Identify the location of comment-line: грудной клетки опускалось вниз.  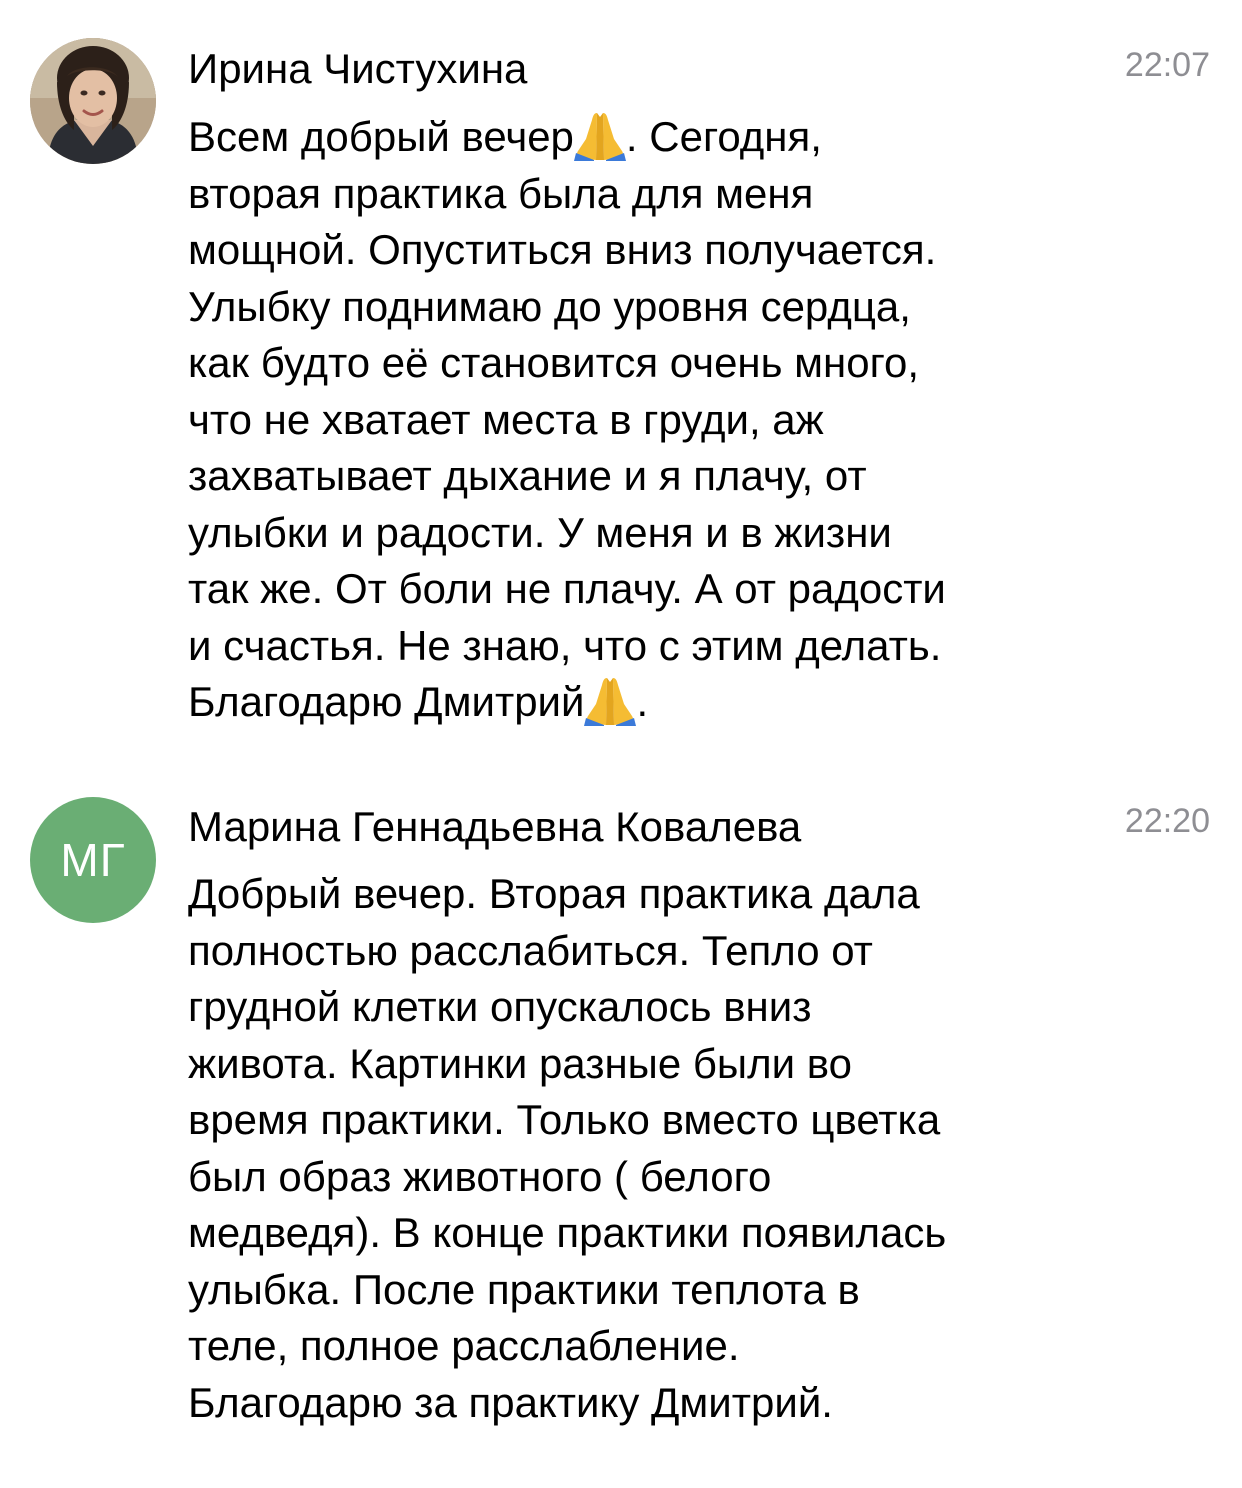
(500, 1006).